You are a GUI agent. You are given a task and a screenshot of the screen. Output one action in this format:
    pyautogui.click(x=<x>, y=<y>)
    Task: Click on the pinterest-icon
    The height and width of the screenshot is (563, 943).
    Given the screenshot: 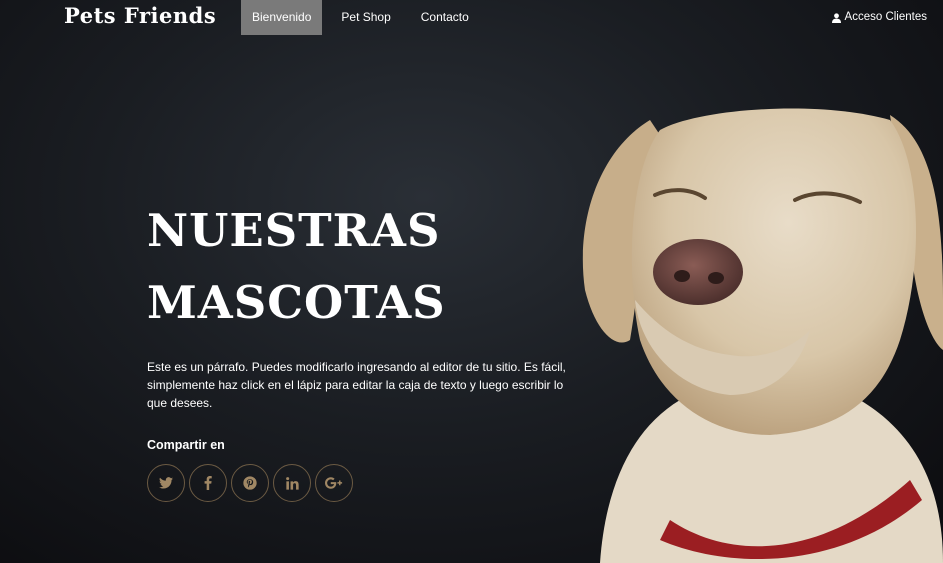 What is the action you would take?
    pyautogui.click(x=250, y=483)
    